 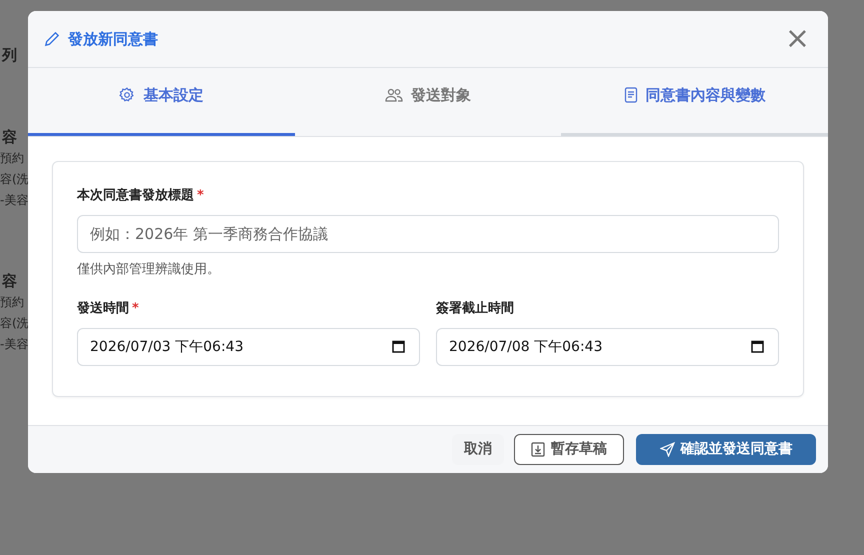 What do you see at coordinates (161, 102) in the screenshot?
I see `tab: 基本設定` at bounding box center [161, 102].